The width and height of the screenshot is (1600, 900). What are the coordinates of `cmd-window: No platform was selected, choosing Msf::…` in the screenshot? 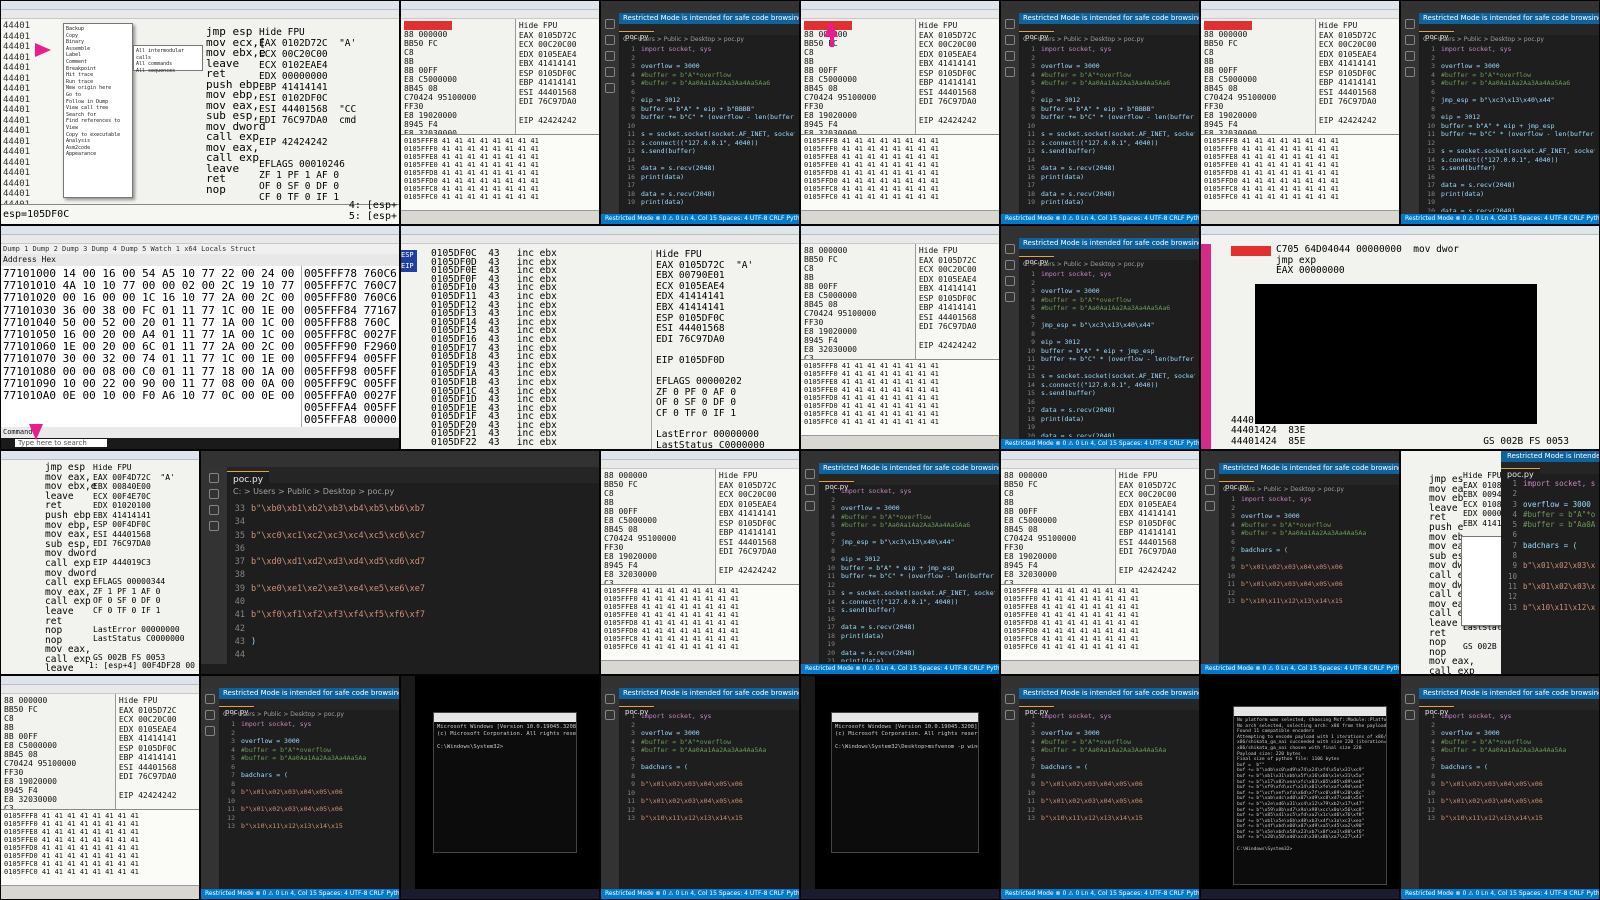 It's located at (1310, 795).